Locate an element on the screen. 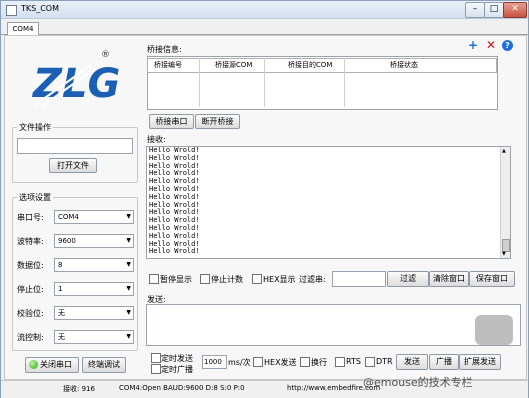 The width and height of the screenshot is (529, 398). send-textarea is located at coordinates (333, 325).